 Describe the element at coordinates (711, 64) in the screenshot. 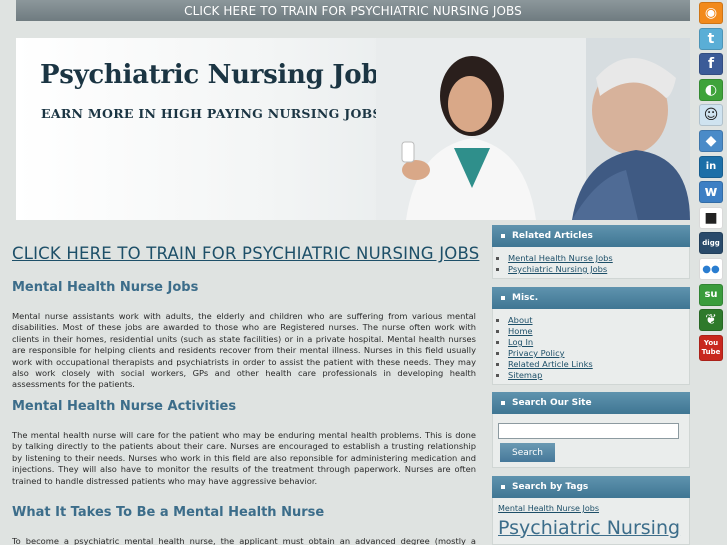

I see `facebook-icon: f` at that location.